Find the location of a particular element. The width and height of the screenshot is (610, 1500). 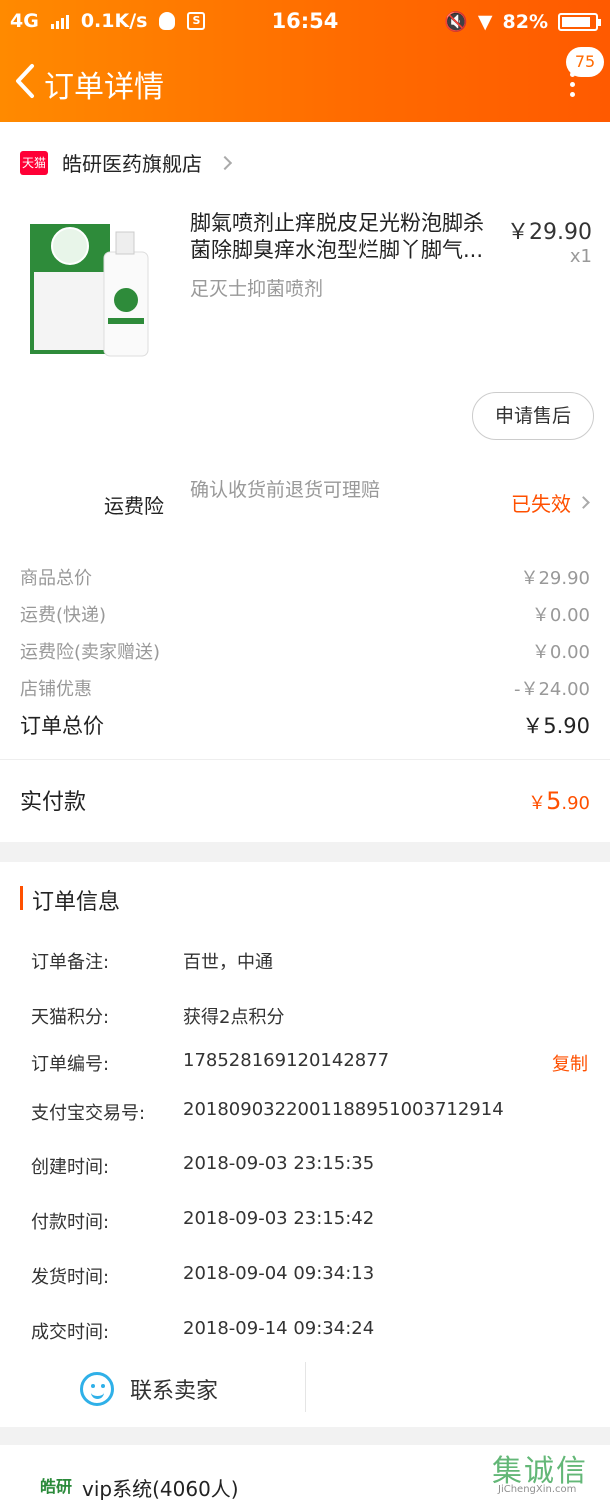

insurance-status: 已失效 is located at coordinates (550, 502).